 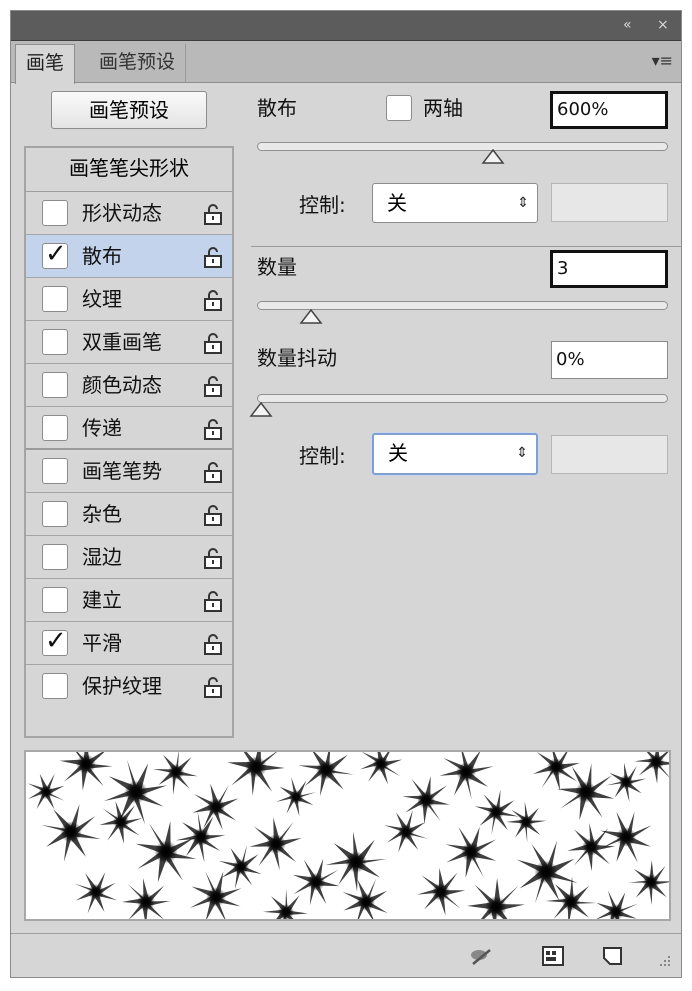 I want to click on scatter-control-extra-field, so click(x=609, y=202).